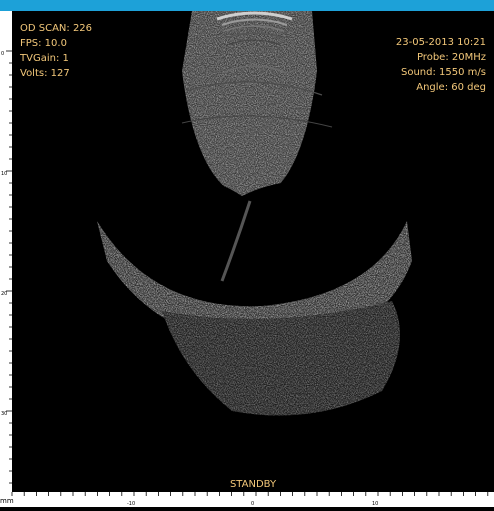  Describe the element at coordinates (443, 72) in the screenshot. I see `sound-label: Sound: 1550 m/s` at that location.